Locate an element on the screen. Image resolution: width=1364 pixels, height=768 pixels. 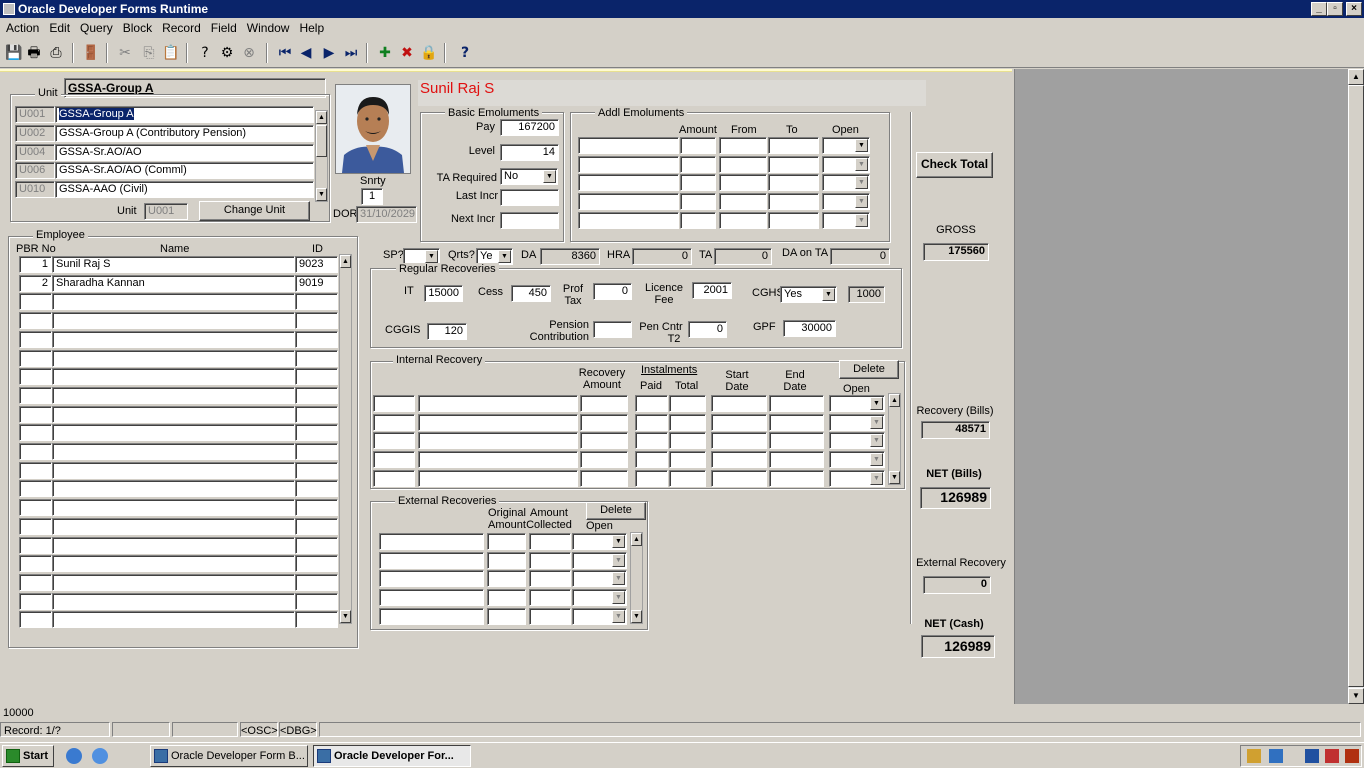
employee-name-field: Sharadha Kannan is located at coordinates (173, 283).